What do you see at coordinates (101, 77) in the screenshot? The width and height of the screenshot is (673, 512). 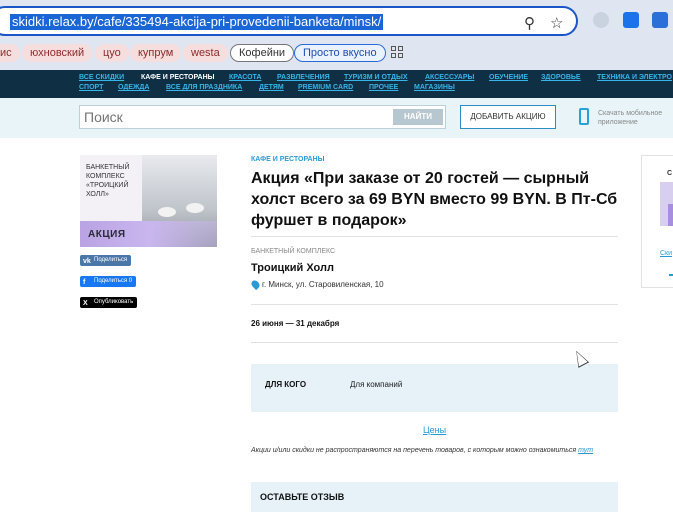 I see `nav-link: ВСЕ СКИДКИ` at bounding box center [101, 77].